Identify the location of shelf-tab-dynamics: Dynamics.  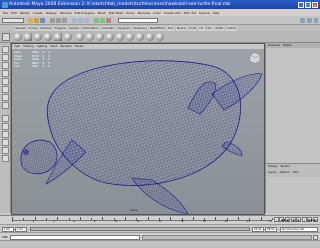
(124, 28).